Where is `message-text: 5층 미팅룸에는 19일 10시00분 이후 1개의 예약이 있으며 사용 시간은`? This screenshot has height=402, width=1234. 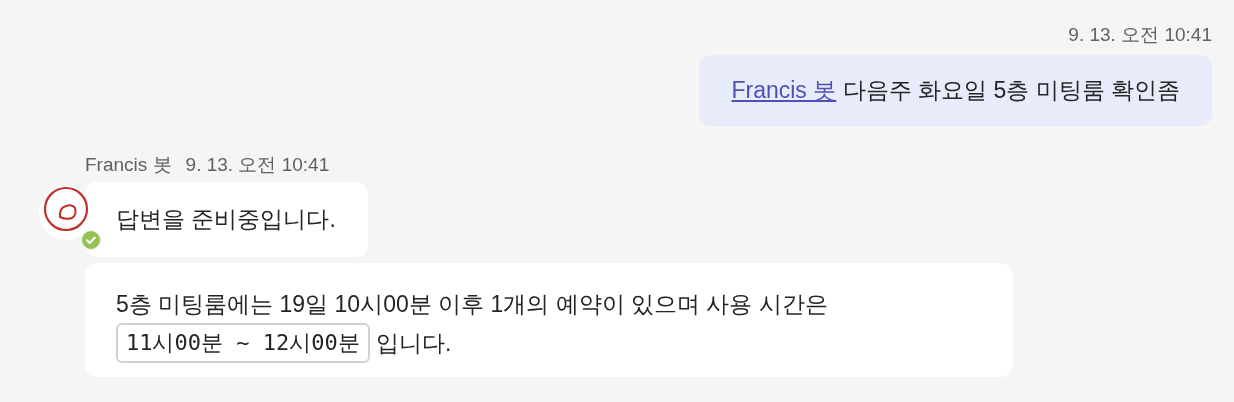 message-text: 5층 미팅룸에는 19일 10시00분 이후 1개의 예약이 있으며 사용 시간은 is located at coordinates (472, 304).